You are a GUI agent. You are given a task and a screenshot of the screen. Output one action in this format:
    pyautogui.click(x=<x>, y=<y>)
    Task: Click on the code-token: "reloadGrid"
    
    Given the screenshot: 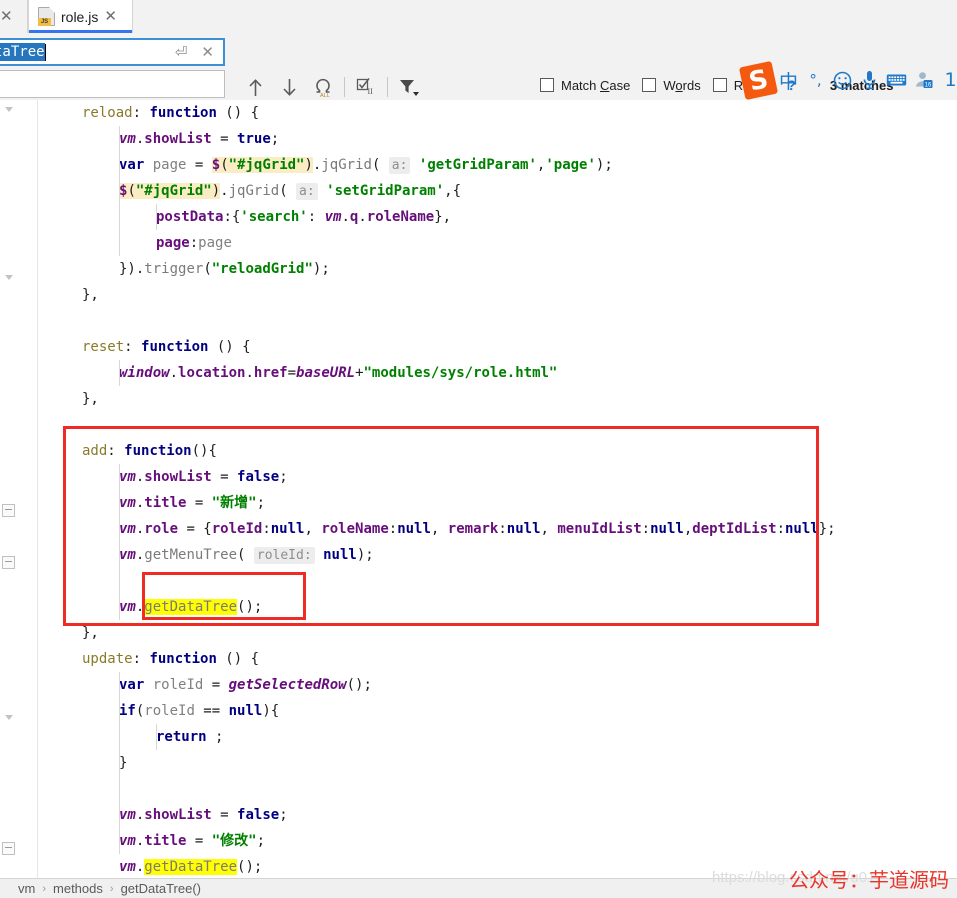 What is the action you would take?
    pyautogui.click(x=262, y=269)
    